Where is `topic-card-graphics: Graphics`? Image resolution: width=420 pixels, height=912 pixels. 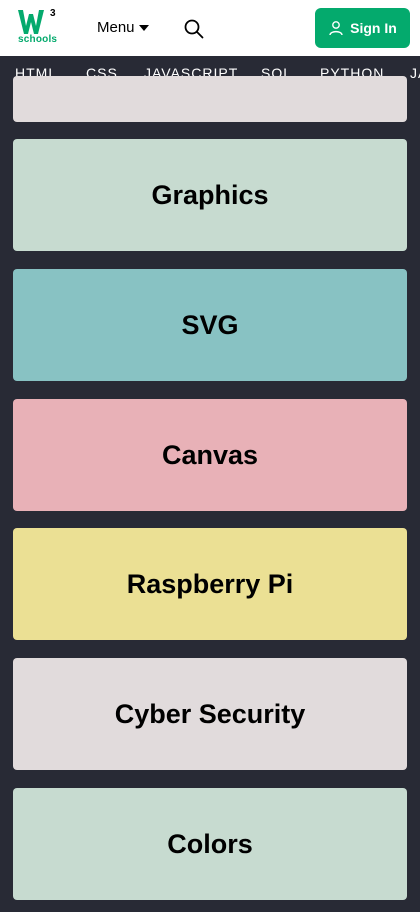
topic-card-graphics: Graphics is located at coordinates (210, 195).